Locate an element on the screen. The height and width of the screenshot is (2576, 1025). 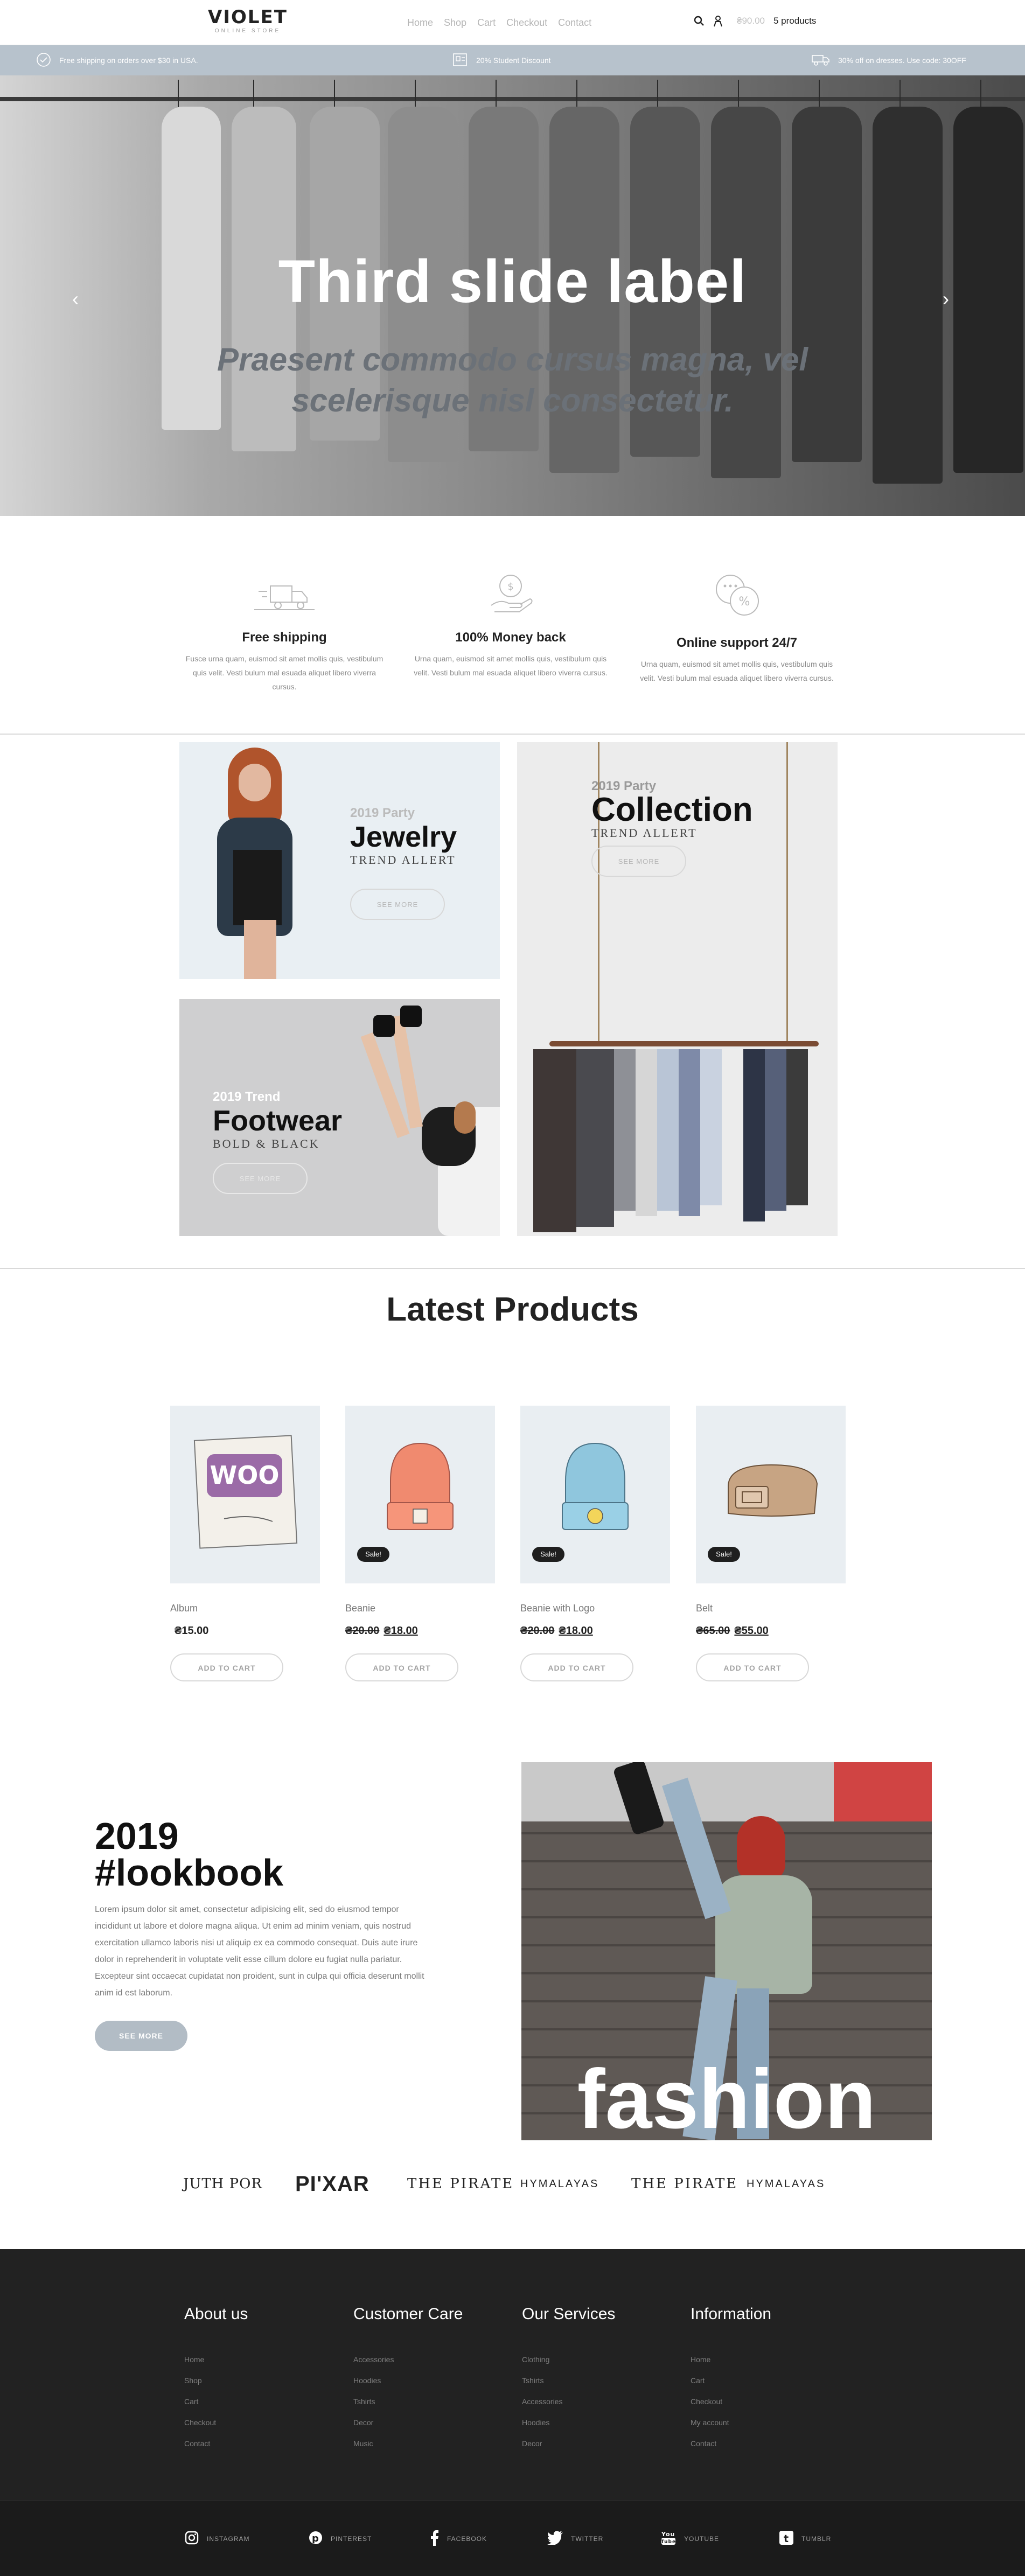
footer-links: Home Shop Cart Checkout Contact is located at coordinates (265, 2401).